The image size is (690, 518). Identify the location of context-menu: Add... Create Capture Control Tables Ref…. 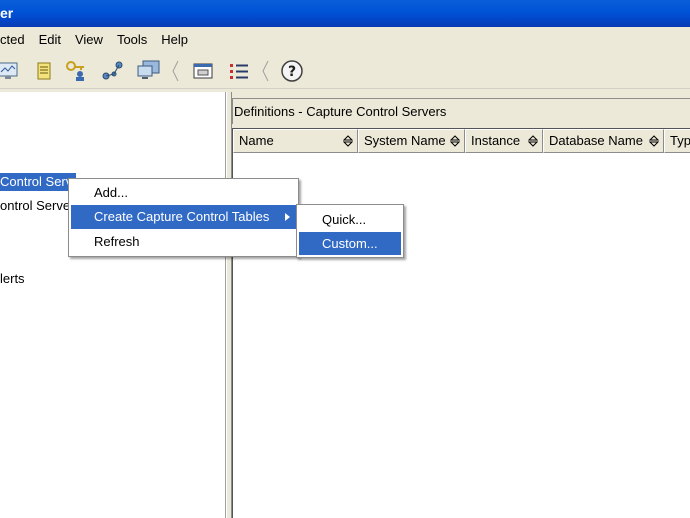
(183, 217).